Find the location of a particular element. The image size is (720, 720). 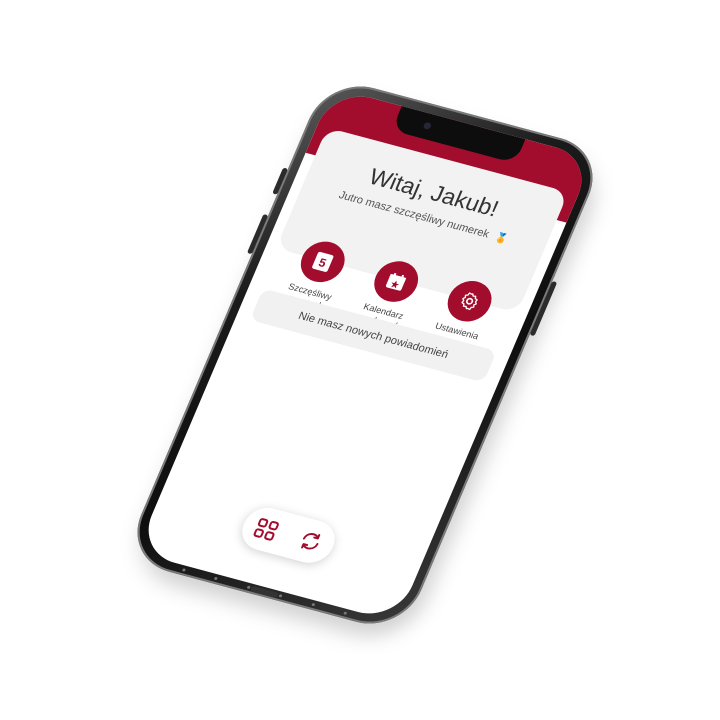

gear-icon is located at coordinates (469, 301).